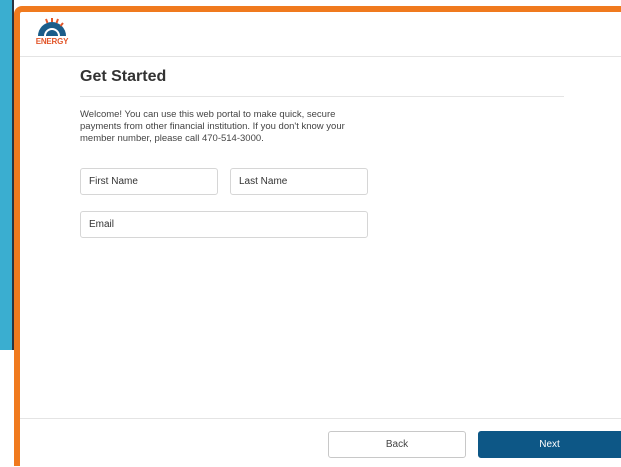 This screenshot has height=467, width=621. I want to click on last-name-input, so click(299, 181).